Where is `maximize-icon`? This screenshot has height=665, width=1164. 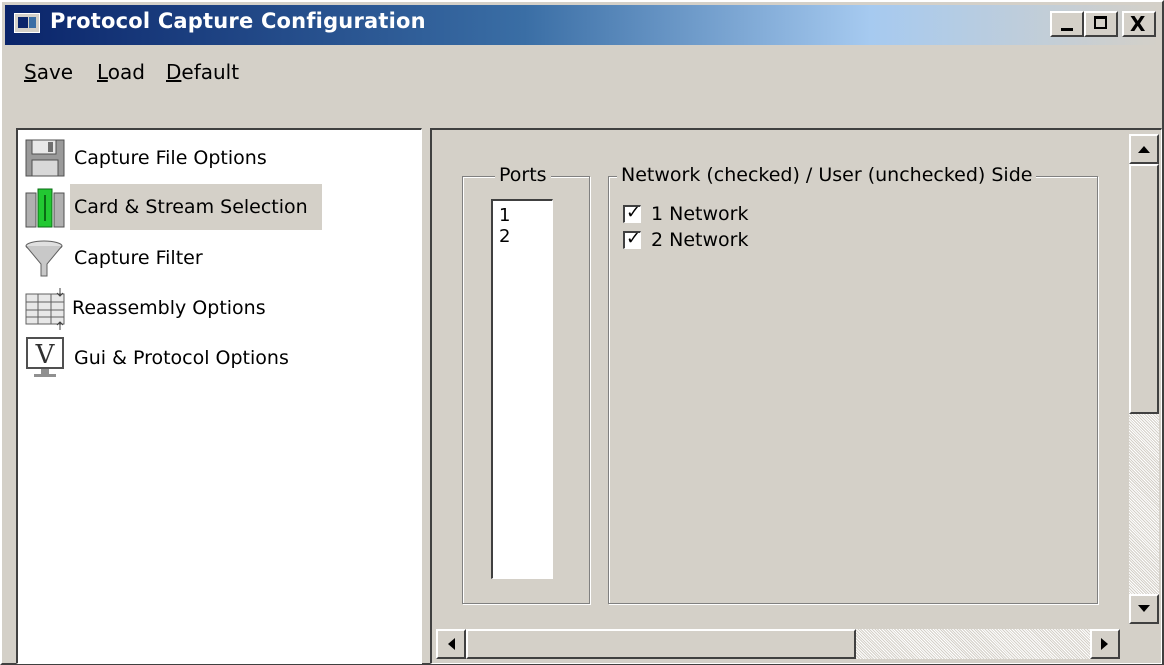
maximize-icon is located at coordinates (1100, 22).